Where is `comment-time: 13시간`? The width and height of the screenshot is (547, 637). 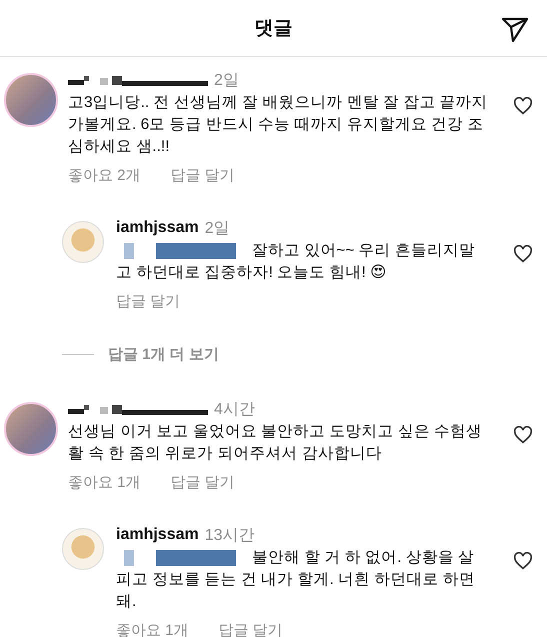
comment-time: 13시간 is located at coordinates (229, 536).